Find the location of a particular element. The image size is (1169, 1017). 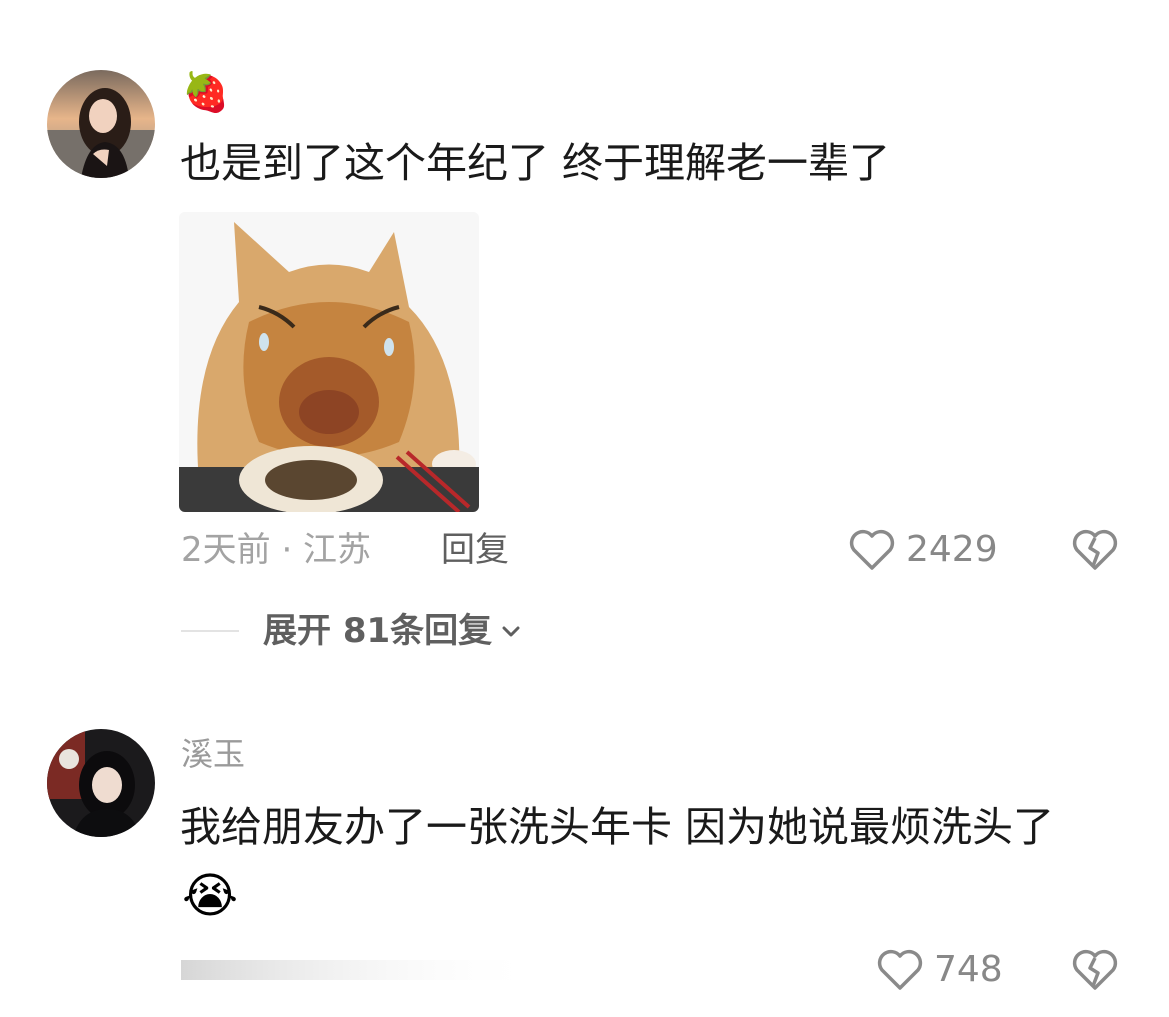

comment-image is located at coordinates (329, 362).